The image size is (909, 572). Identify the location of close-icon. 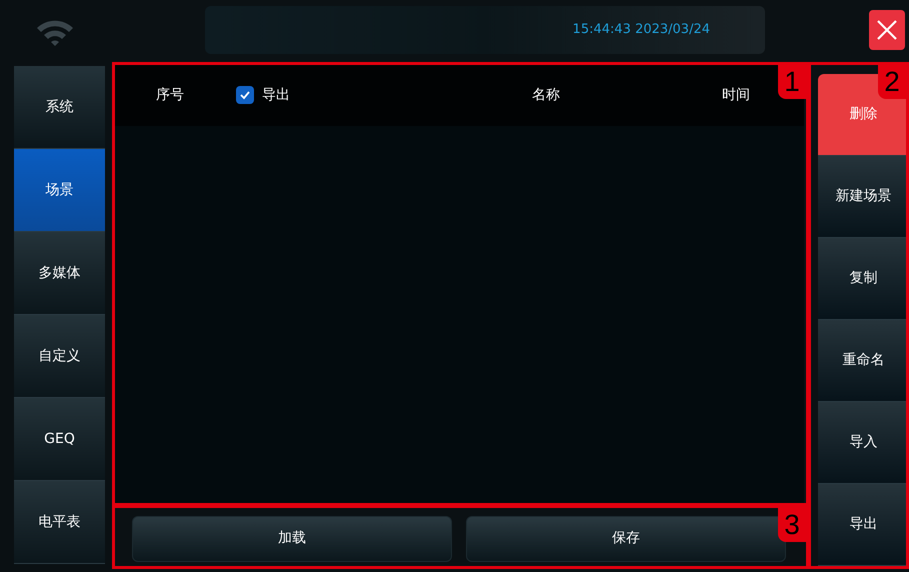
(887, 30).